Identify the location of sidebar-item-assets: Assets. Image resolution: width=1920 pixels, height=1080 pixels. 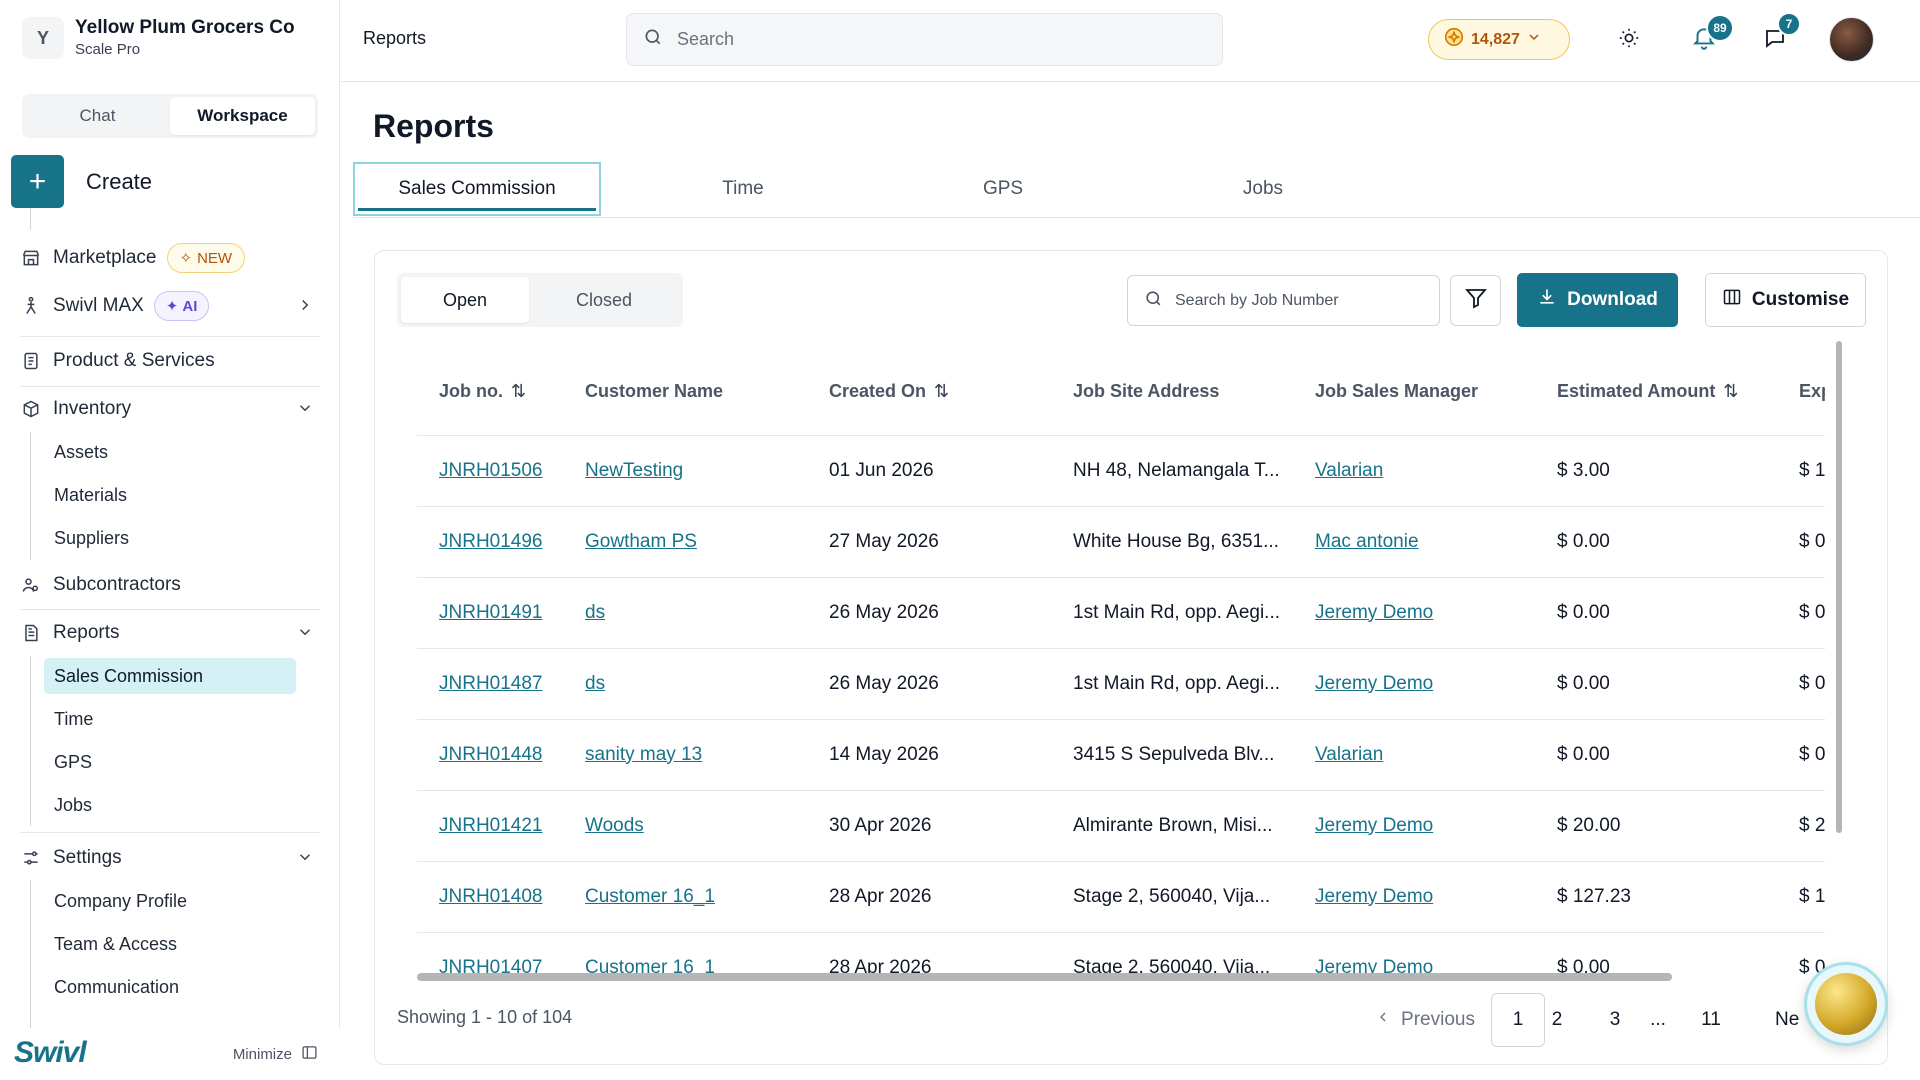
(170, 452).